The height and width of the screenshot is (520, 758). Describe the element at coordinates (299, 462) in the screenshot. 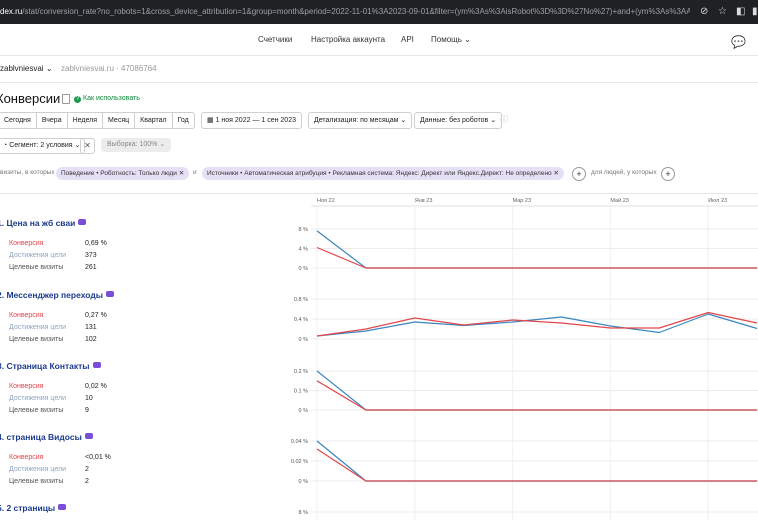

I see `y-tick-label: 0.02 %` at that location.